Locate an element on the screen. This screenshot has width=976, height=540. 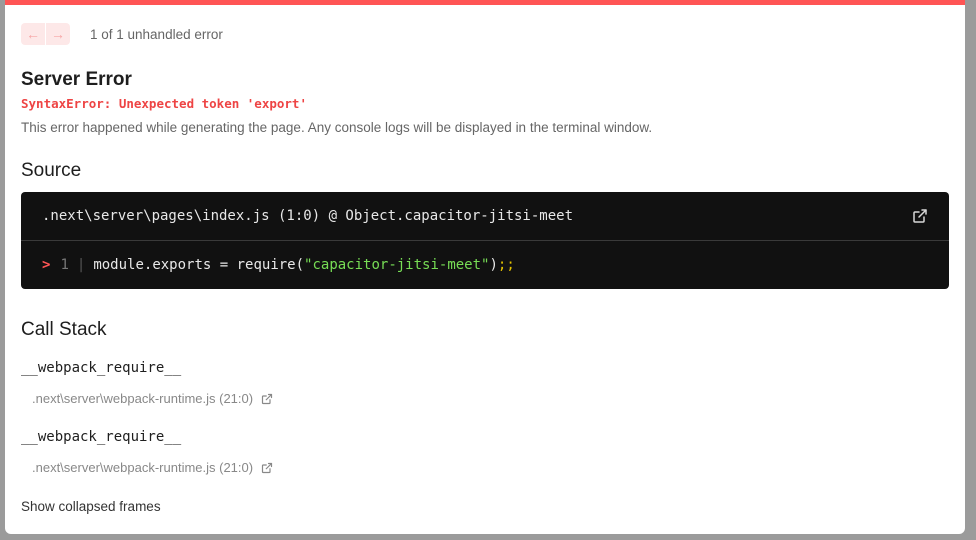
arrow-left-icon: ← is located at coordinates (33, 34).